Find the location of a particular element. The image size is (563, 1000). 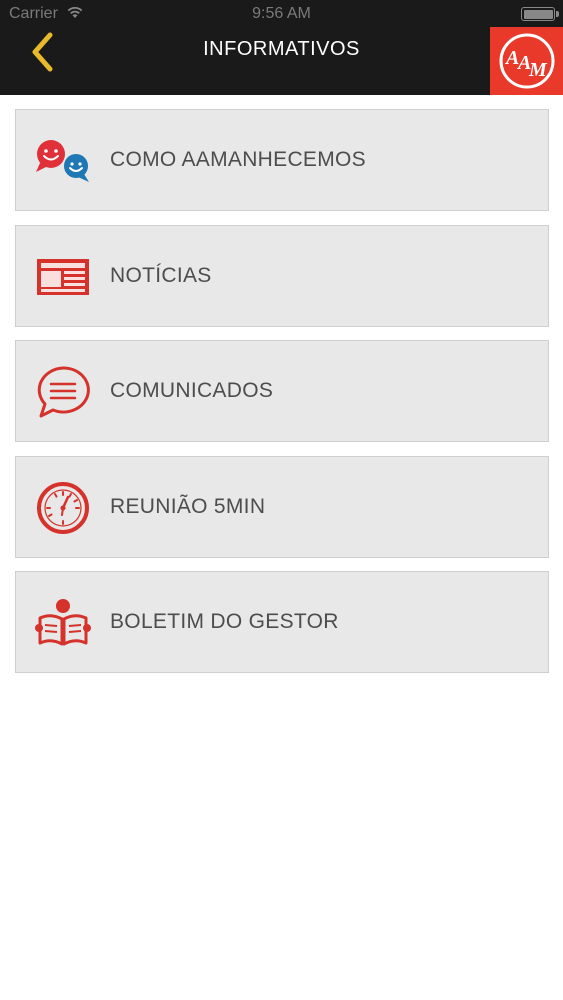

battery-tip is located at coordinates (557, 14).